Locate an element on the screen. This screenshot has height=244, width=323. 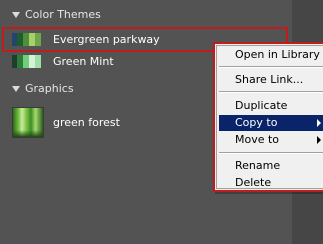
menu-item-duplicate: Duplicate is located at coordinates (271, 106).